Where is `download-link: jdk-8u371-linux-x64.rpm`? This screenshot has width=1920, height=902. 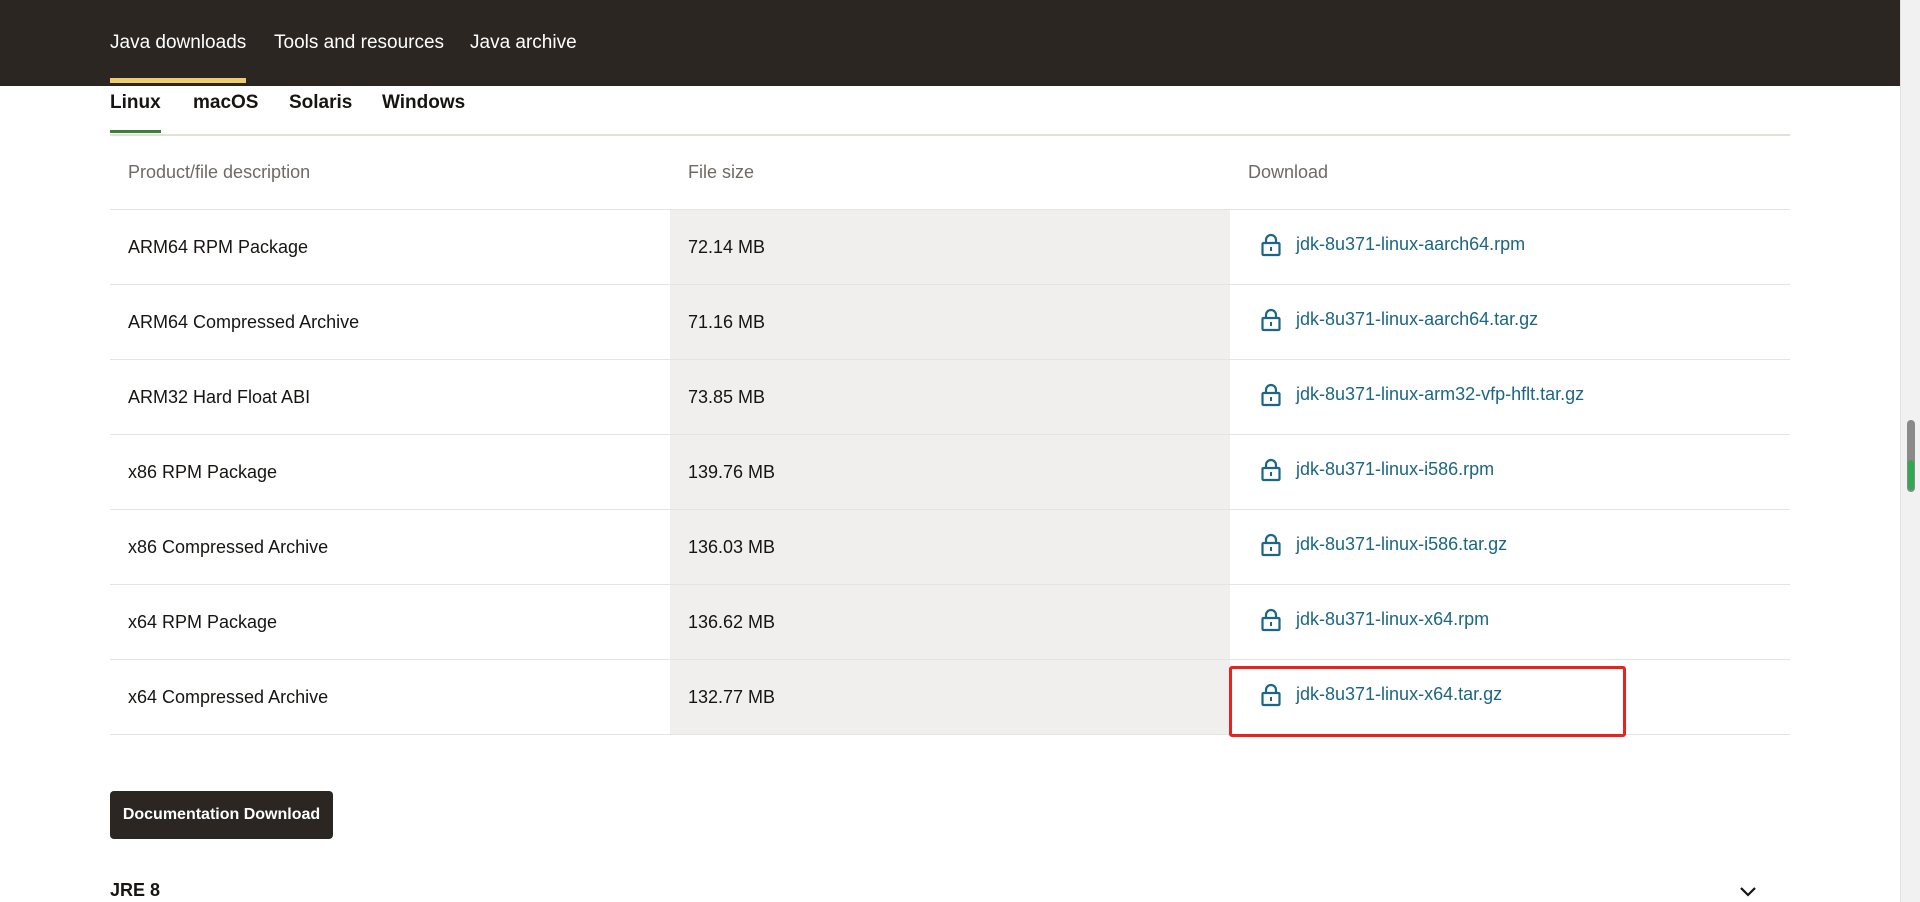
download-link: jdk-8u371-linux-x64.rpm is located at coordinates (1374, 620).